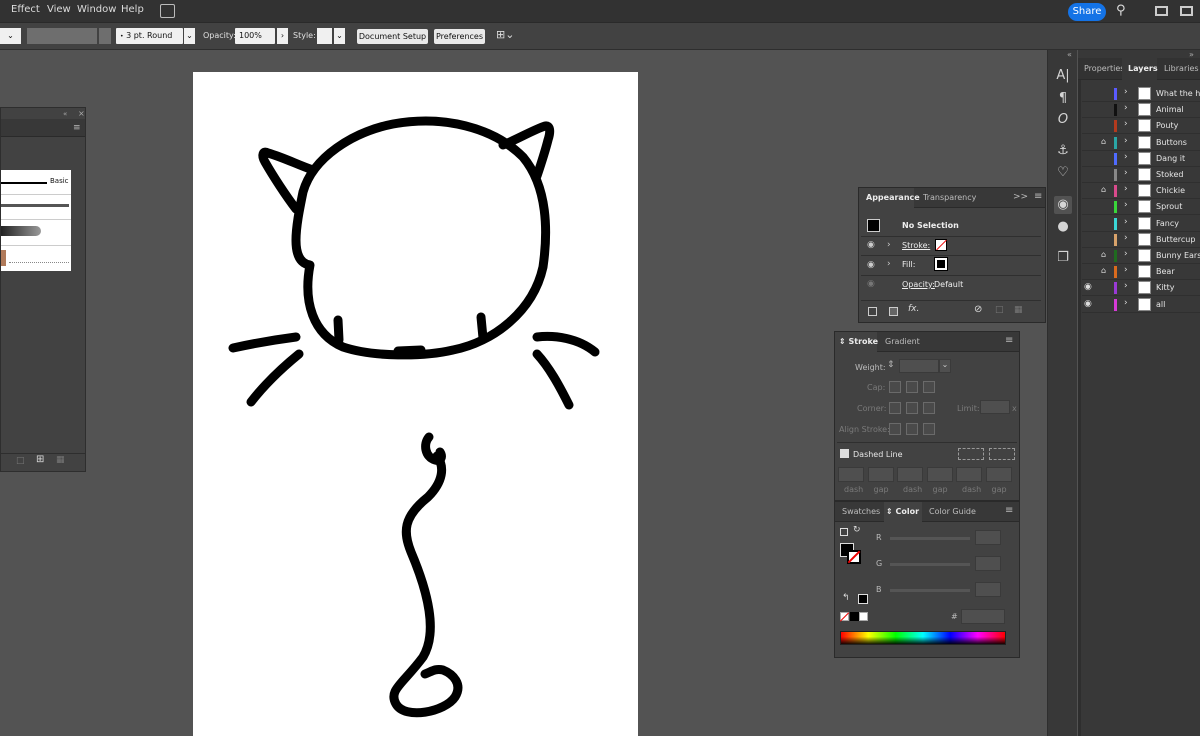 The width and height of the screenshot is (1200, 736). Describe the element at coordinates (1167, 223) in the screenshot. I see `layer-name: Fancy` at that location.